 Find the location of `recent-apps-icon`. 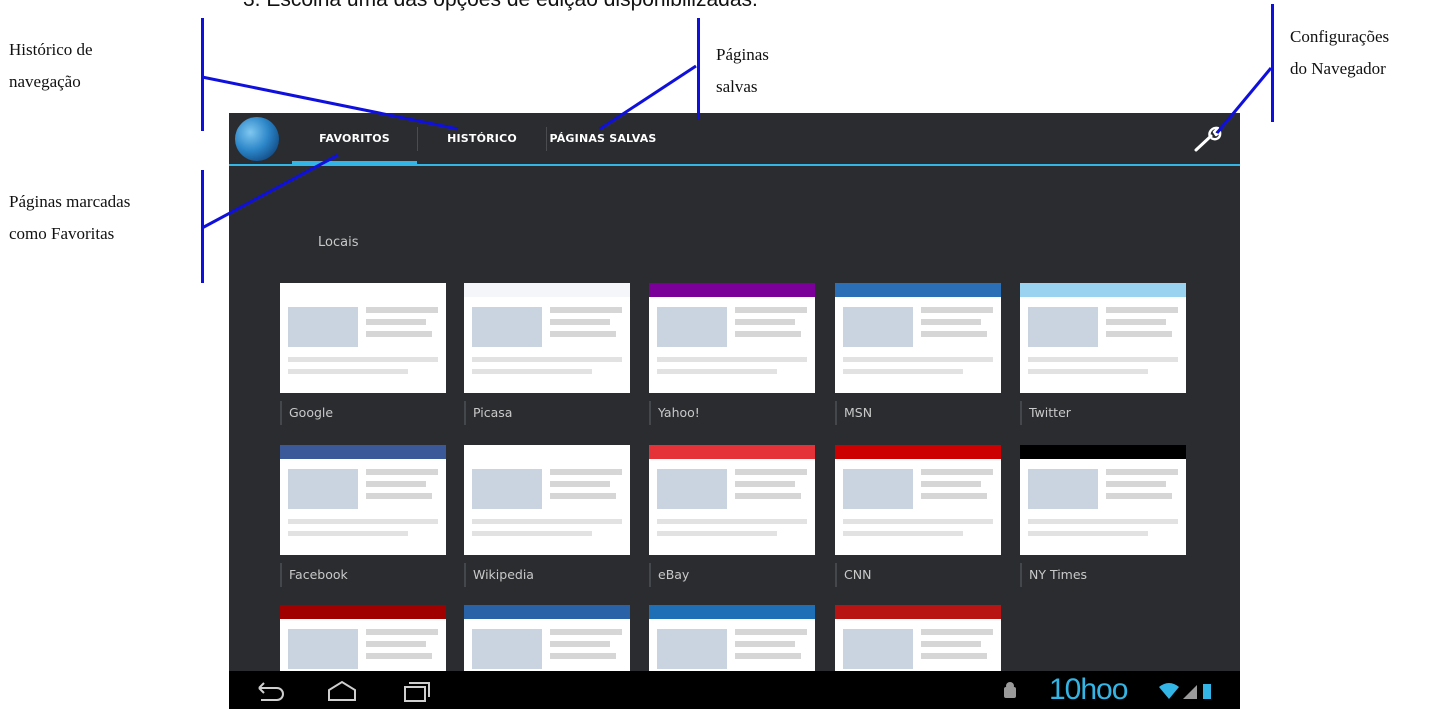

recent-apps-icon is located at coordinates (416, 691).